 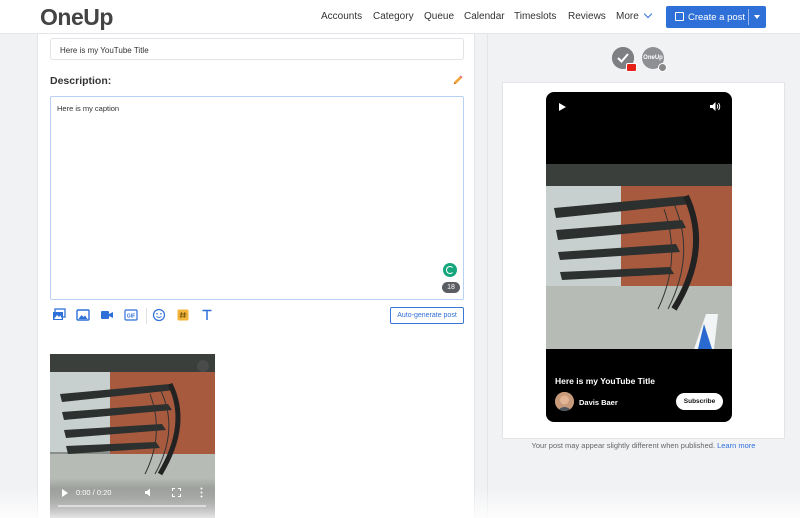 I want to click on nav-more-label: More, so click(x=627, y=16).